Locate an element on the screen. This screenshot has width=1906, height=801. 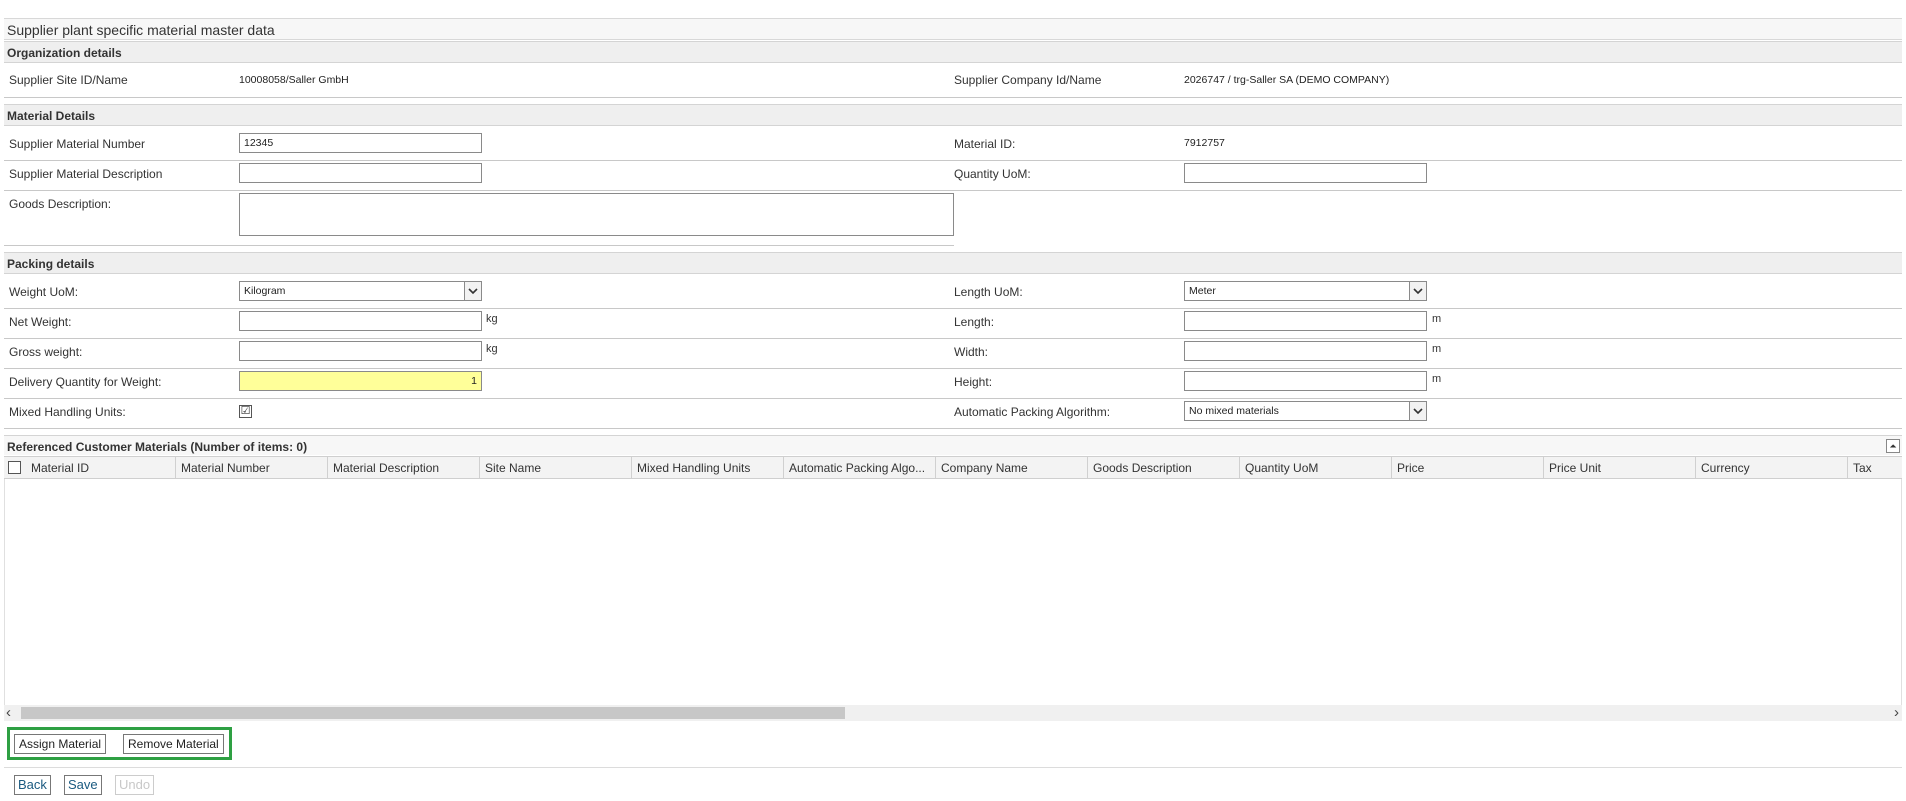
delivery-quantity-input: 1 is located at coordinates (360, 381).